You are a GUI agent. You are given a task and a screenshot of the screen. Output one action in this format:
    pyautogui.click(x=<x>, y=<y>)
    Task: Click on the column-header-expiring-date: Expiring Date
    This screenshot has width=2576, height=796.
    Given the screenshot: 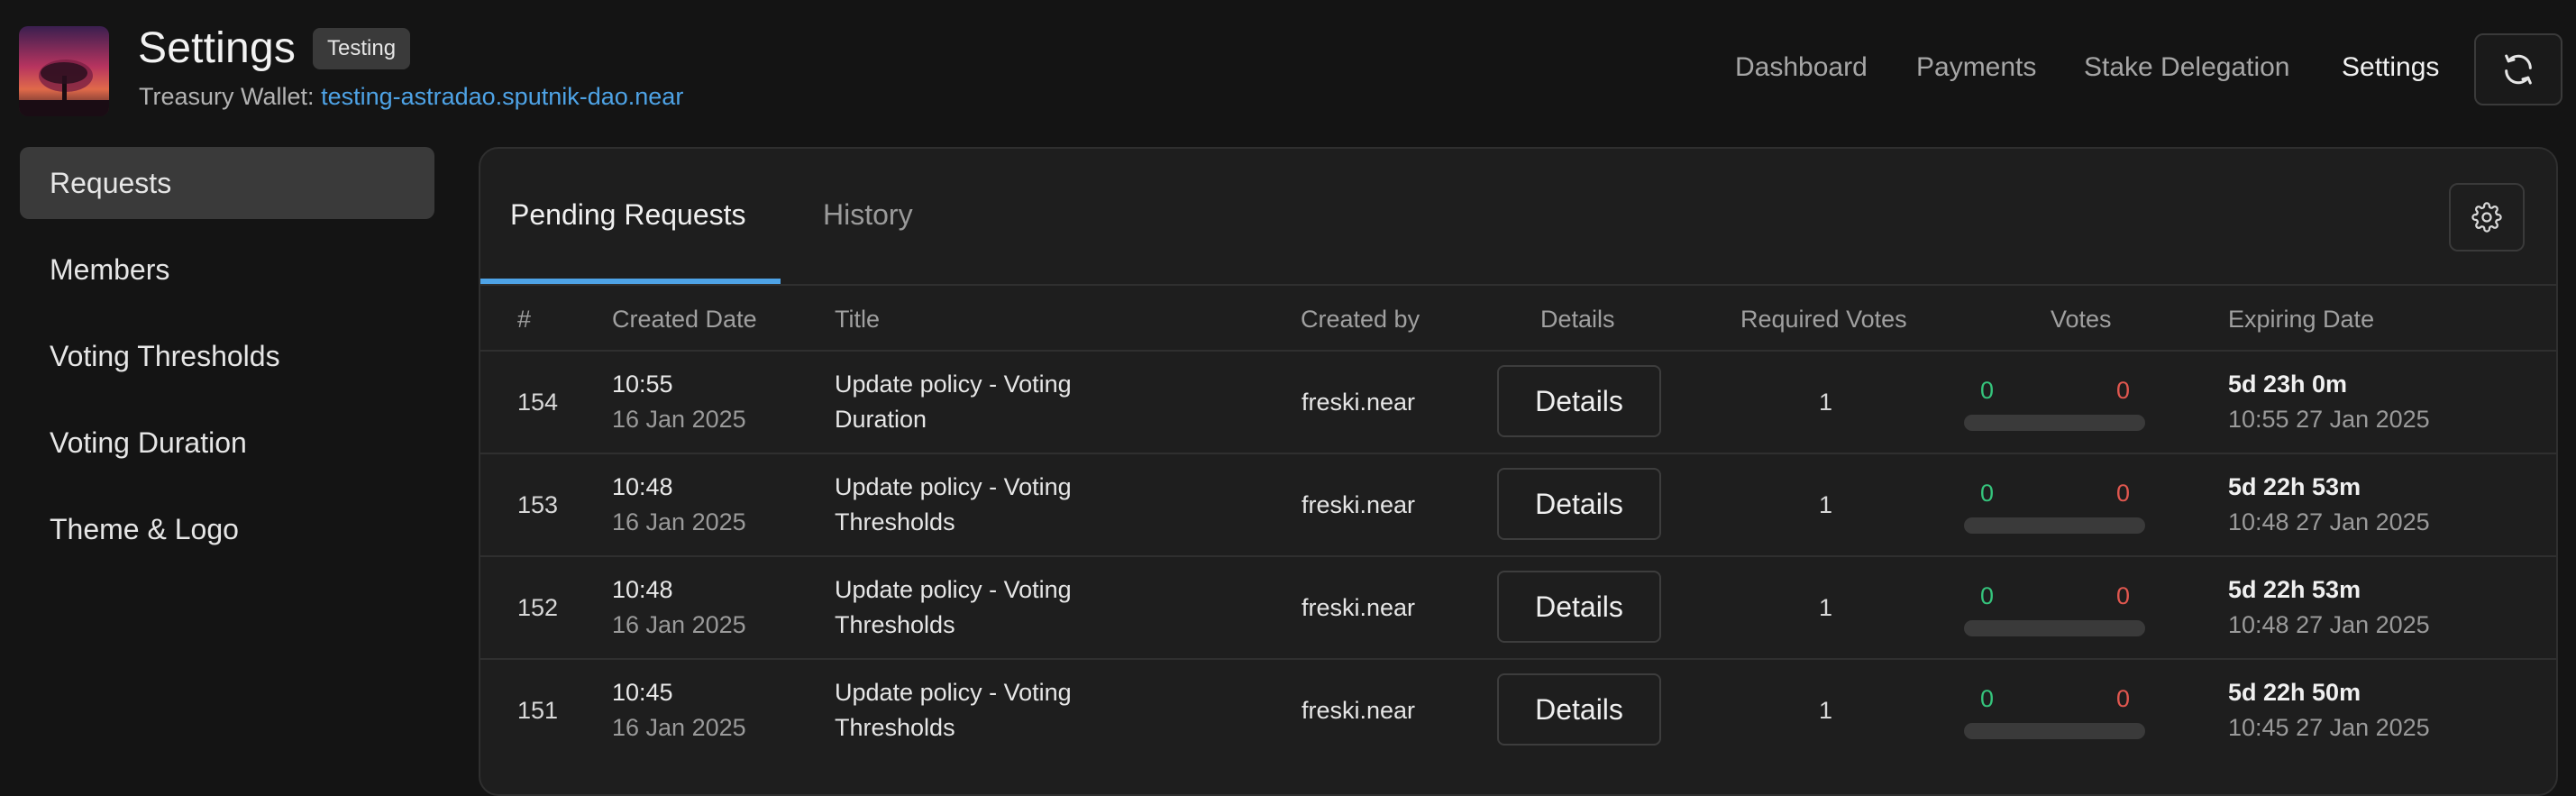 What is the action you would take?
    pyautogui.click(x=2301, y=320)
    